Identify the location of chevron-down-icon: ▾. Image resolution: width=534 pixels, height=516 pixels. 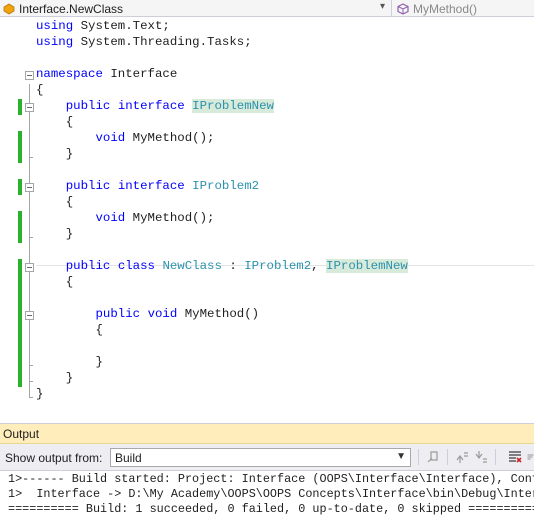
(382, 6).